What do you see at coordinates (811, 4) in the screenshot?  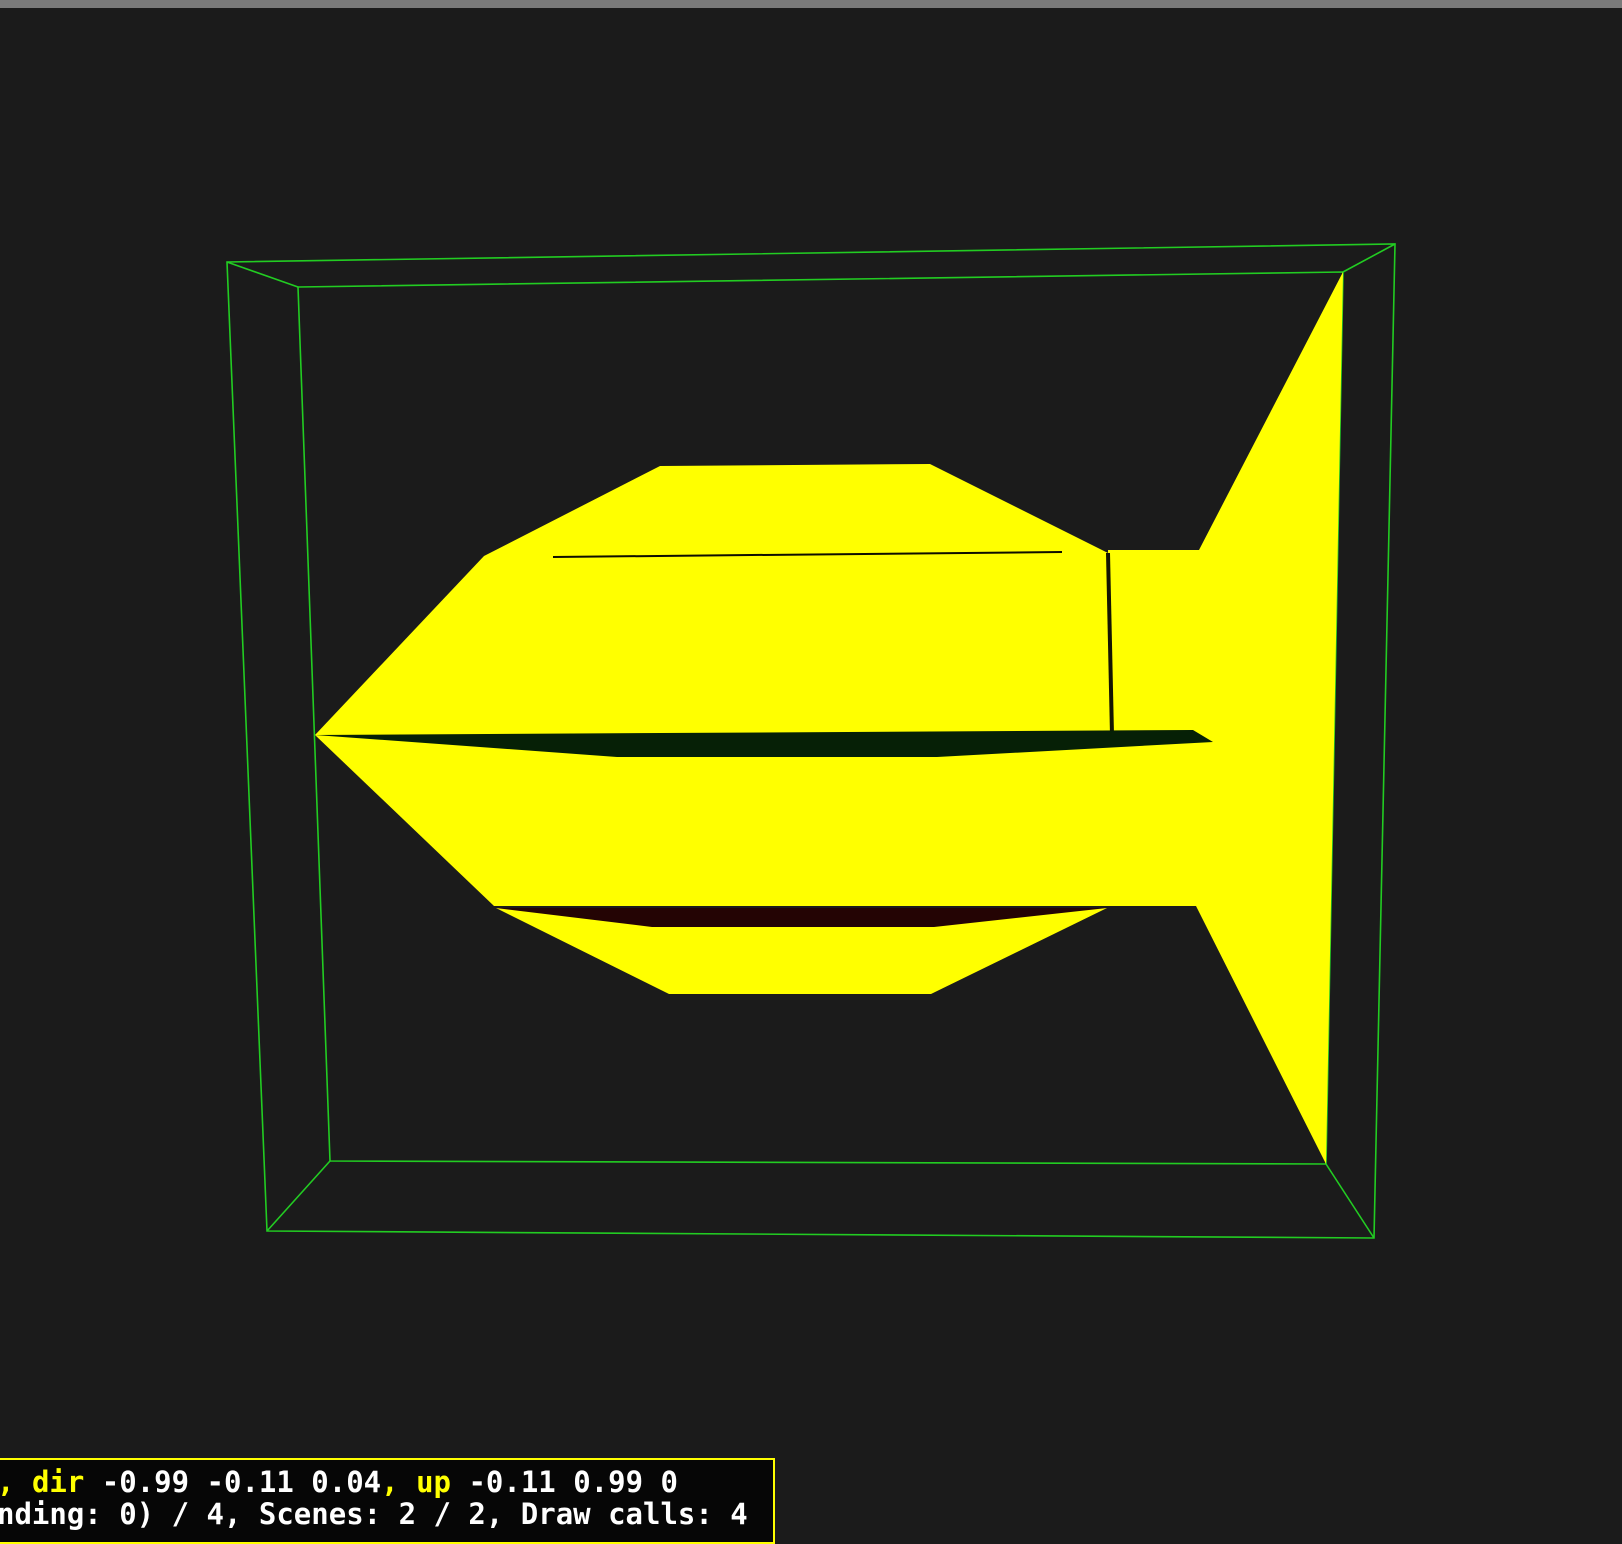 I see `window-top-edge` at bounding box center [811, 4].